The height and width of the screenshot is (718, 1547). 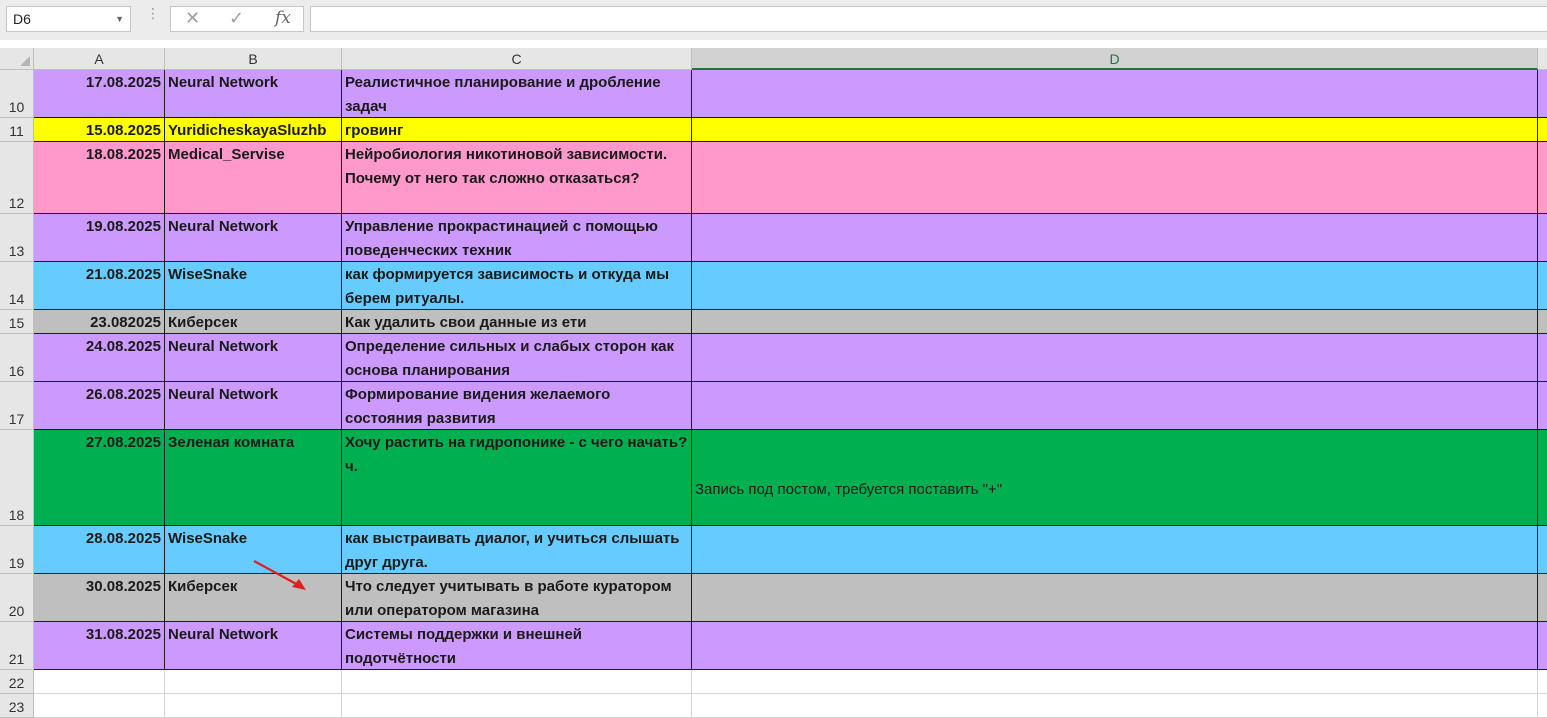 What do you see at coordinates (17, 550) in the screenshot?
I see `row-header: 19` at bounding box center [17, 550].